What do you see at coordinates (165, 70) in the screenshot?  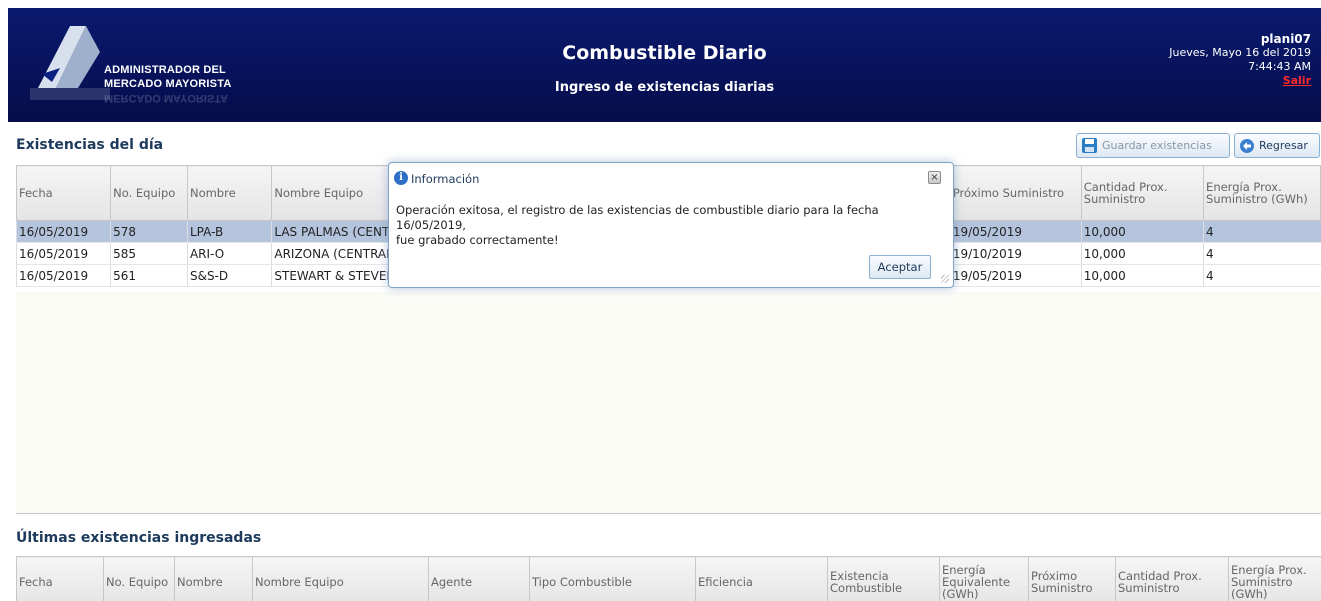 I see `logo-text-line1: ADMINISTRADOR DEL` at bounding box center [165, 70].